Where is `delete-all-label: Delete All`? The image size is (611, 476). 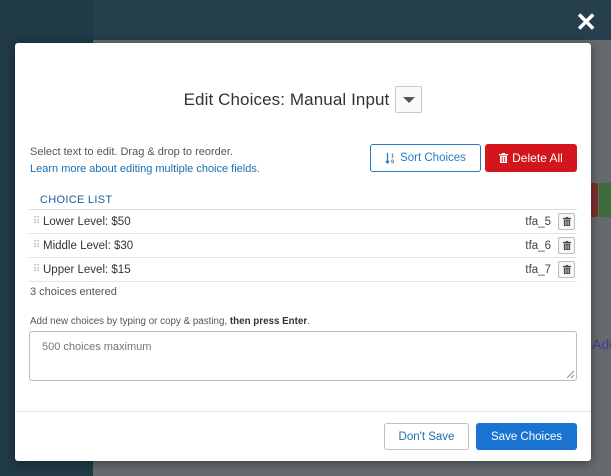 delete-all-label: Delete All is located at coordinates (537, 158).